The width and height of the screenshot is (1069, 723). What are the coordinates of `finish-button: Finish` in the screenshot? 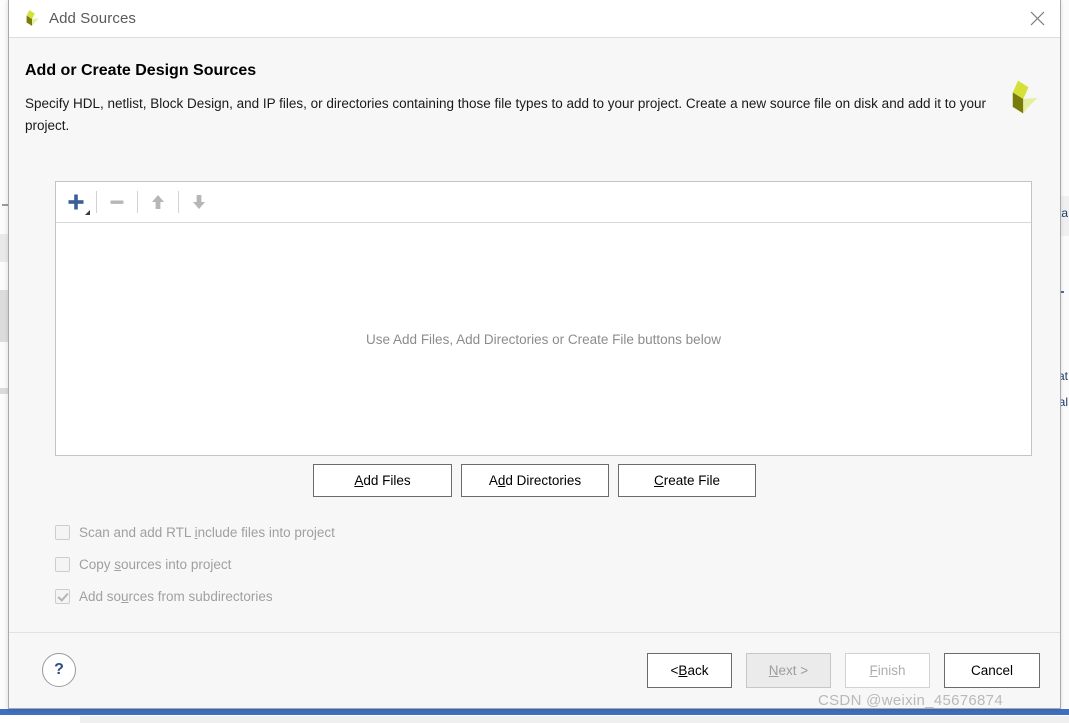 It's located at (887, 670).